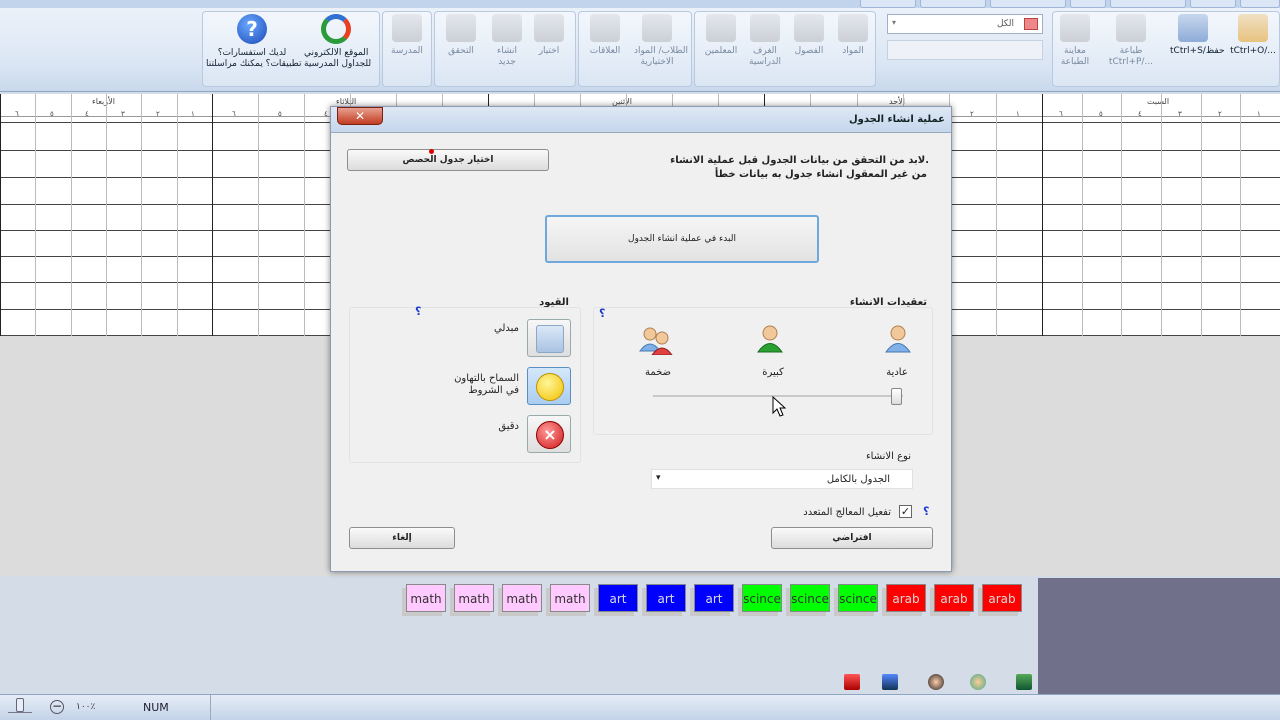 The image size is (1280, 720). I want to click on filter-field, so click(965, 50).